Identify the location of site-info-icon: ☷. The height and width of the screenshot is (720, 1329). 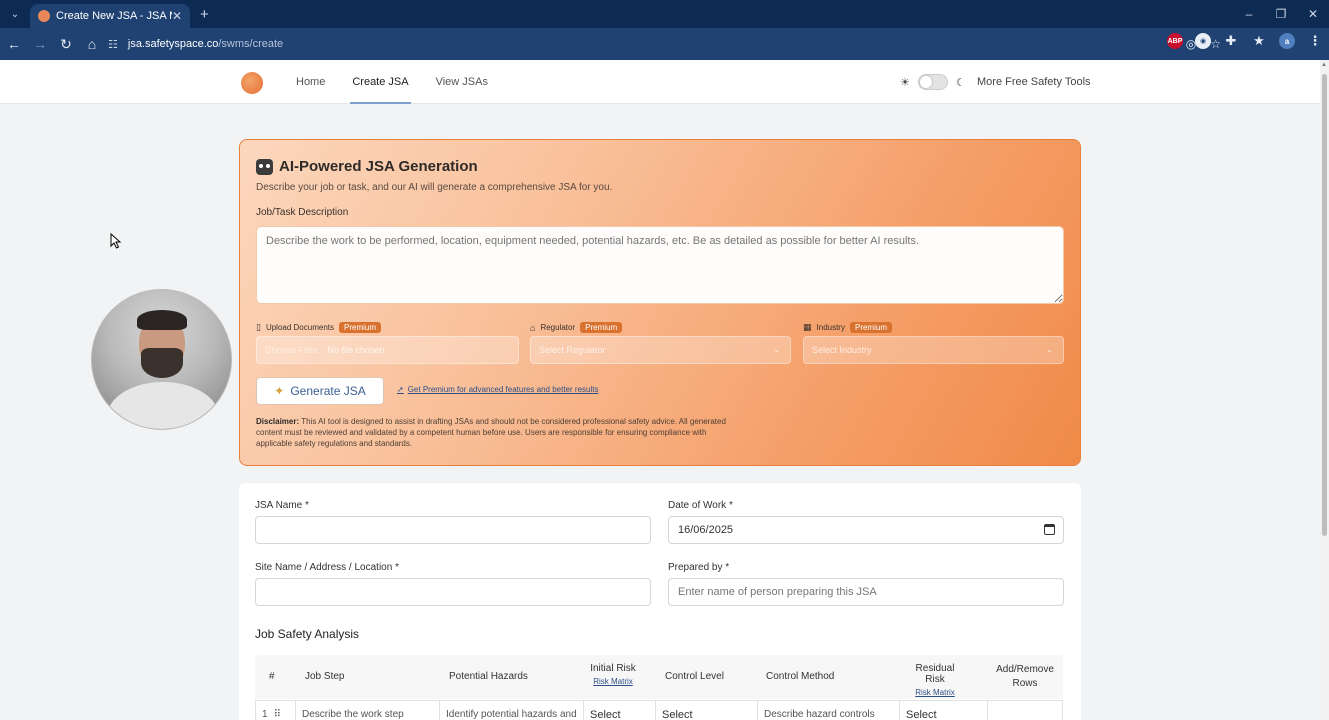
(113, 44).